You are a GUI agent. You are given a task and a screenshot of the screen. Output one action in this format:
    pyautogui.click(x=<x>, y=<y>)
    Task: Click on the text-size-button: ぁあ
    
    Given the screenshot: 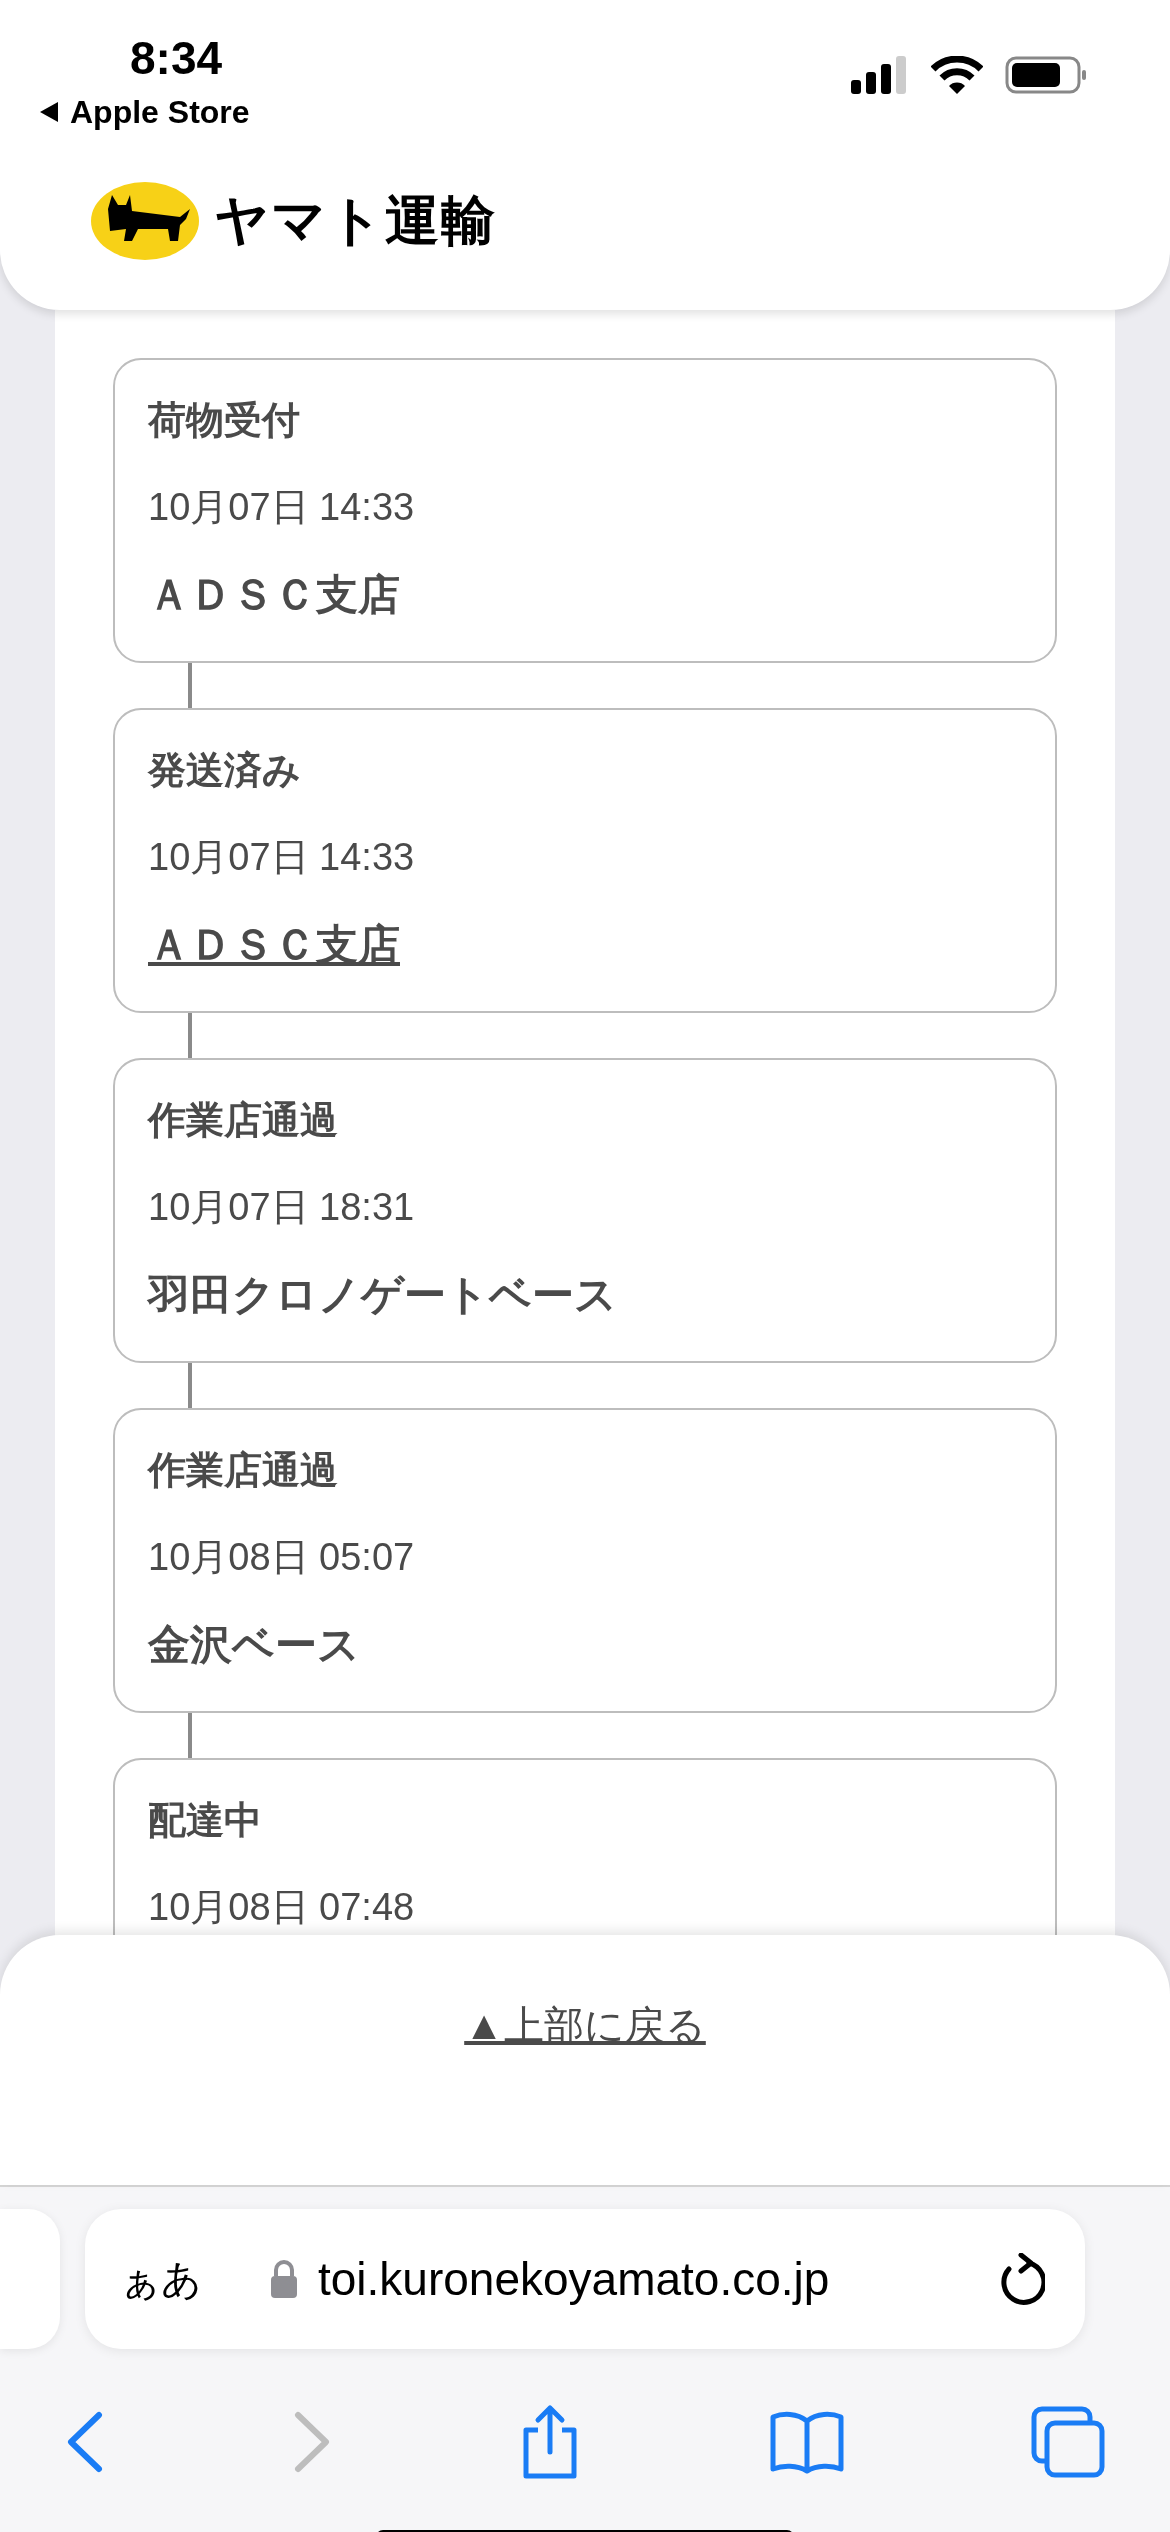 What is the action you would take?
    pyautogui.click(x=161, y=2279)
    